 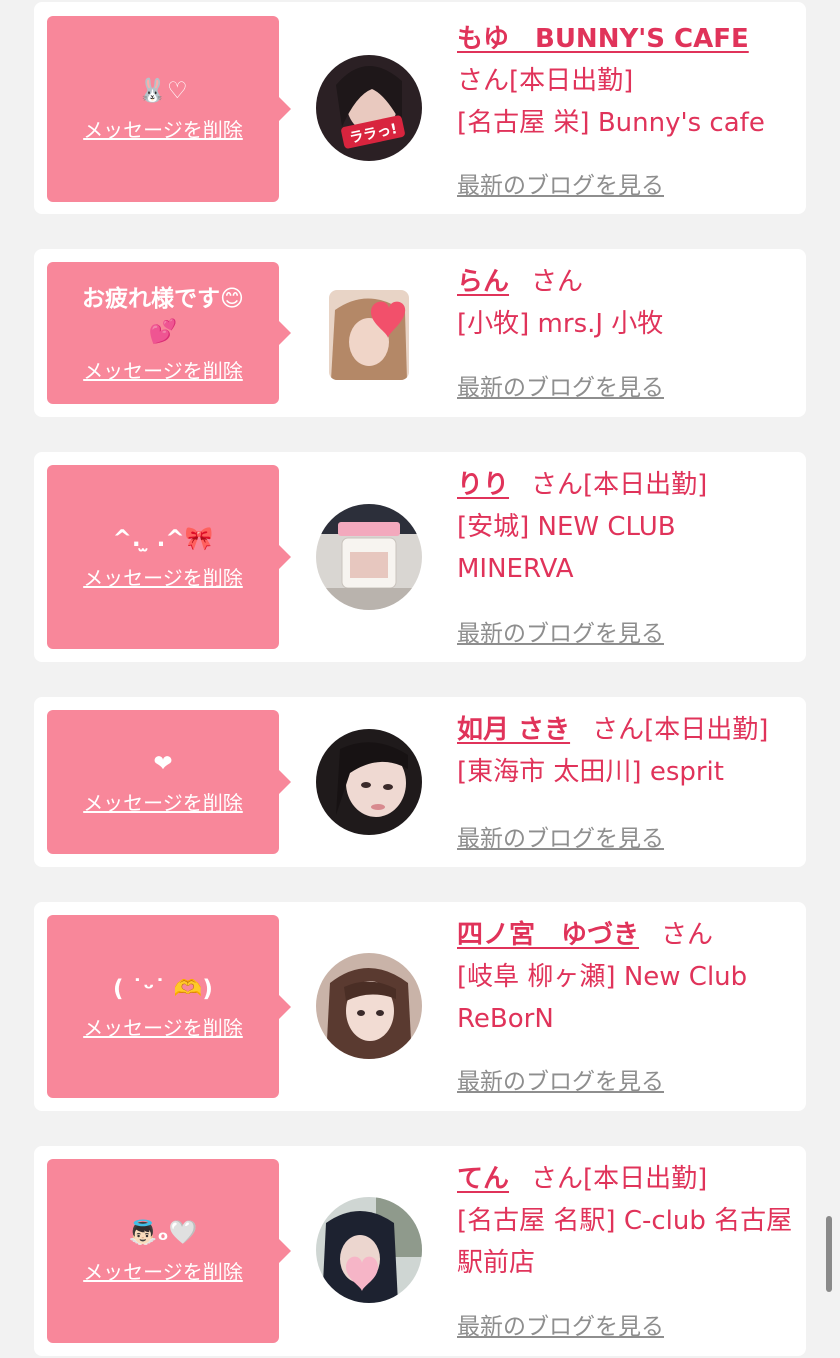 I want to click on cast-info: 四ノ宮 ゆづき さん [岐阜 柳ヶ瀬] New Club ReBorN, so click(x=627, y=977).